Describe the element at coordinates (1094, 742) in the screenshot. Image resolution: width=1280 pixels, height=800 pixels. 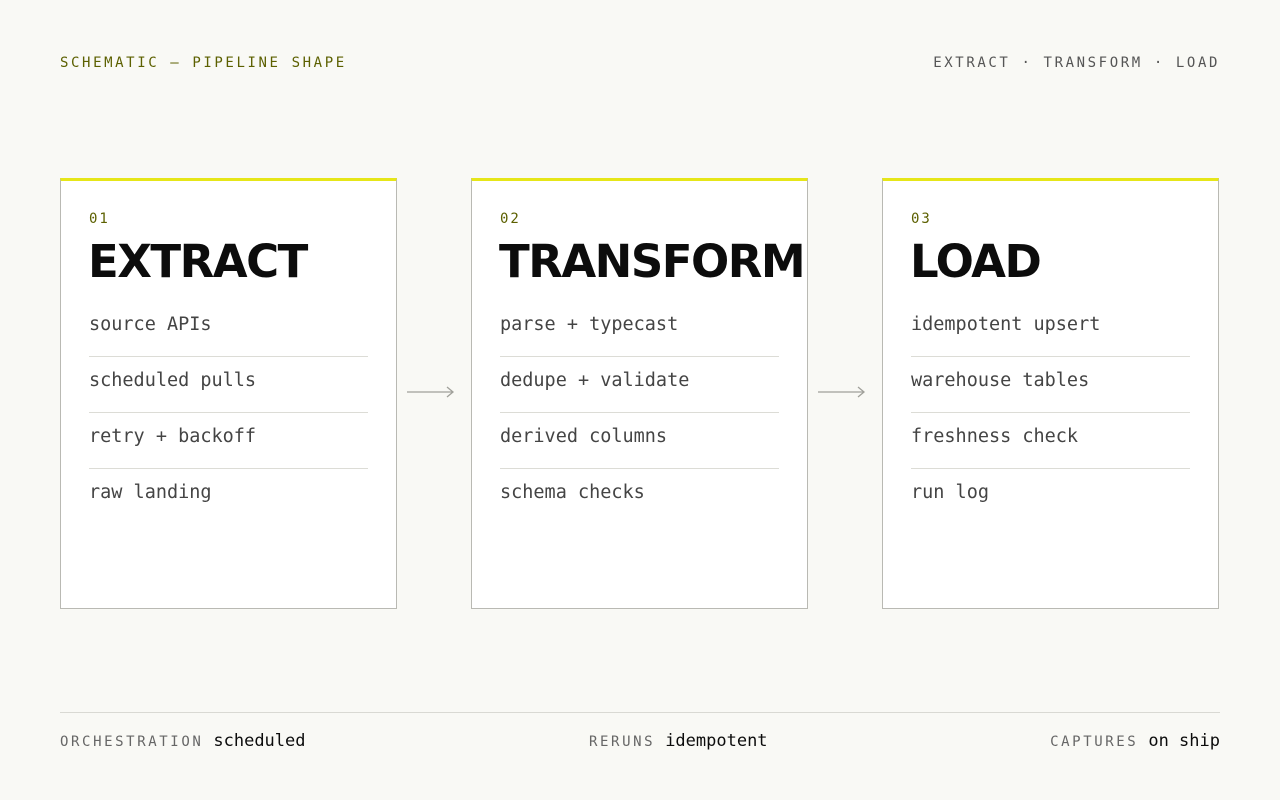
I see `footer-key: CAPTURES` at that location.